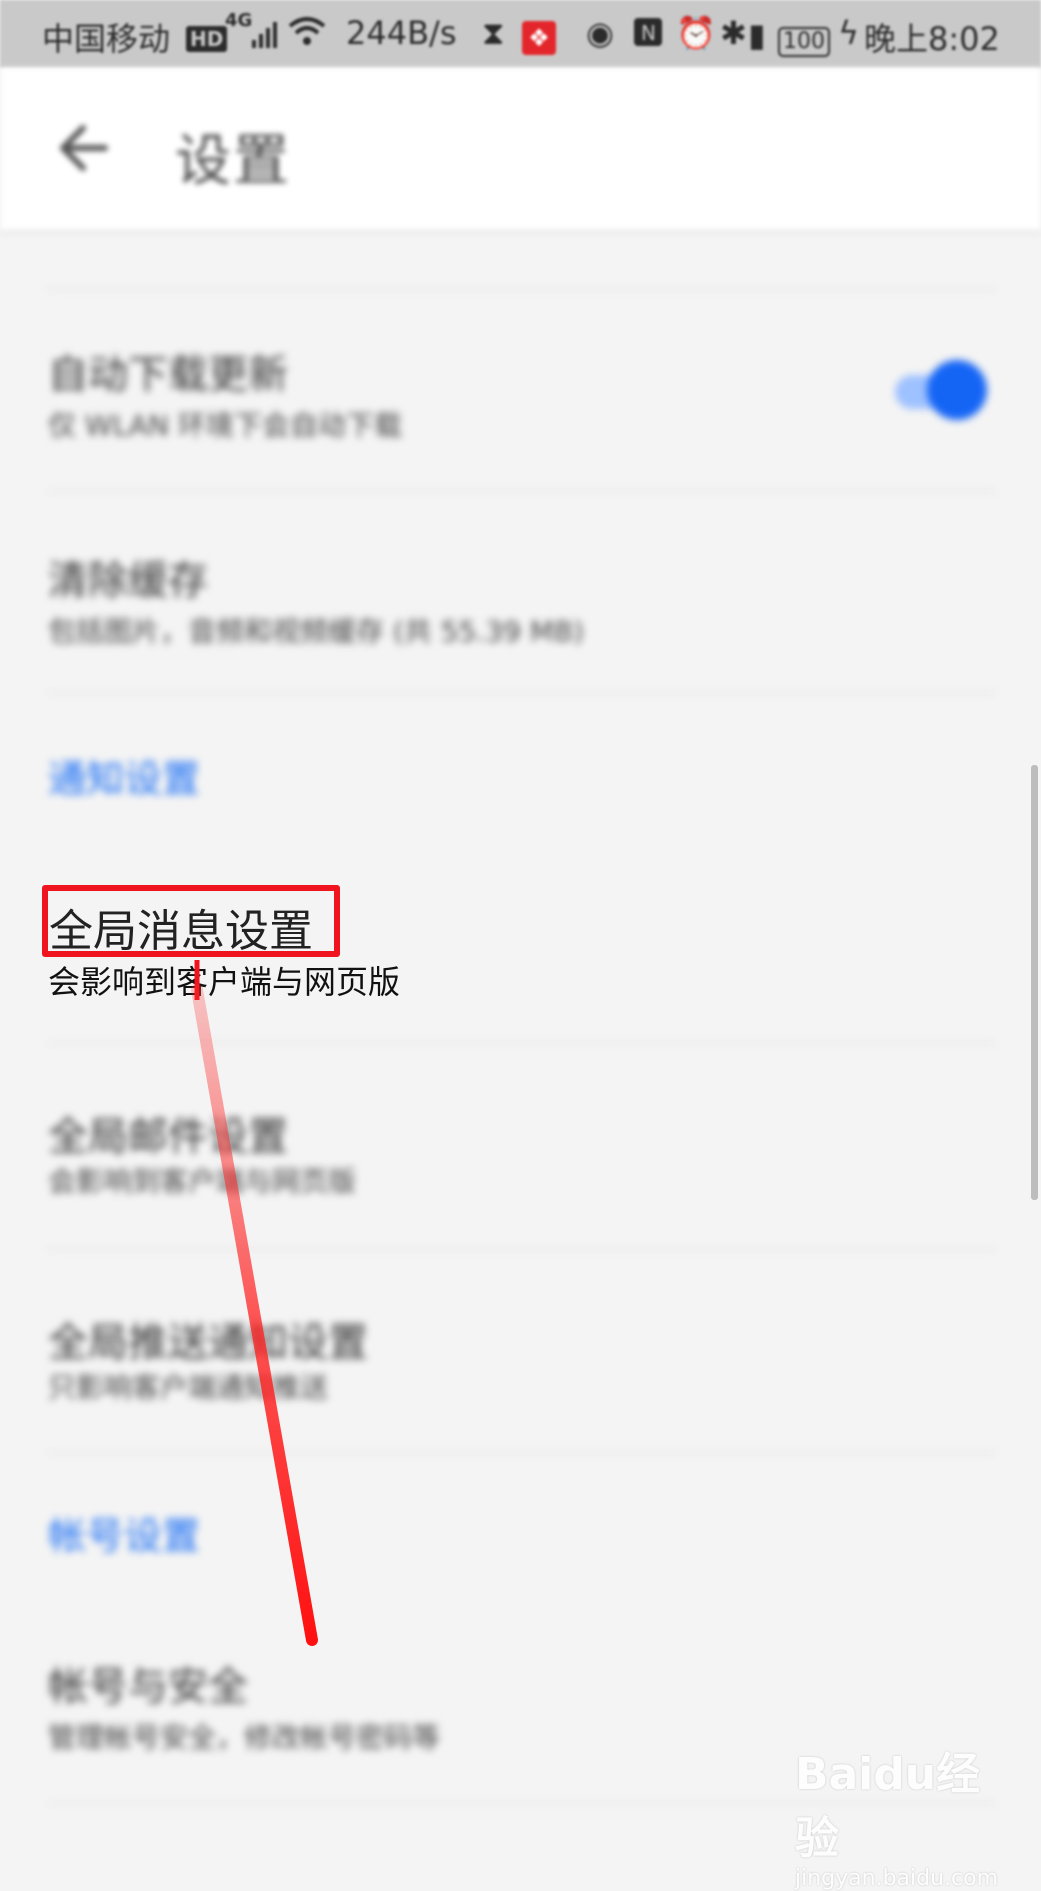 This screenshot has height=1891, width=1041. Describe the element at coordinates (733, 33) in the screenshot. I see `bluetooth-icon: ✱` at that location.